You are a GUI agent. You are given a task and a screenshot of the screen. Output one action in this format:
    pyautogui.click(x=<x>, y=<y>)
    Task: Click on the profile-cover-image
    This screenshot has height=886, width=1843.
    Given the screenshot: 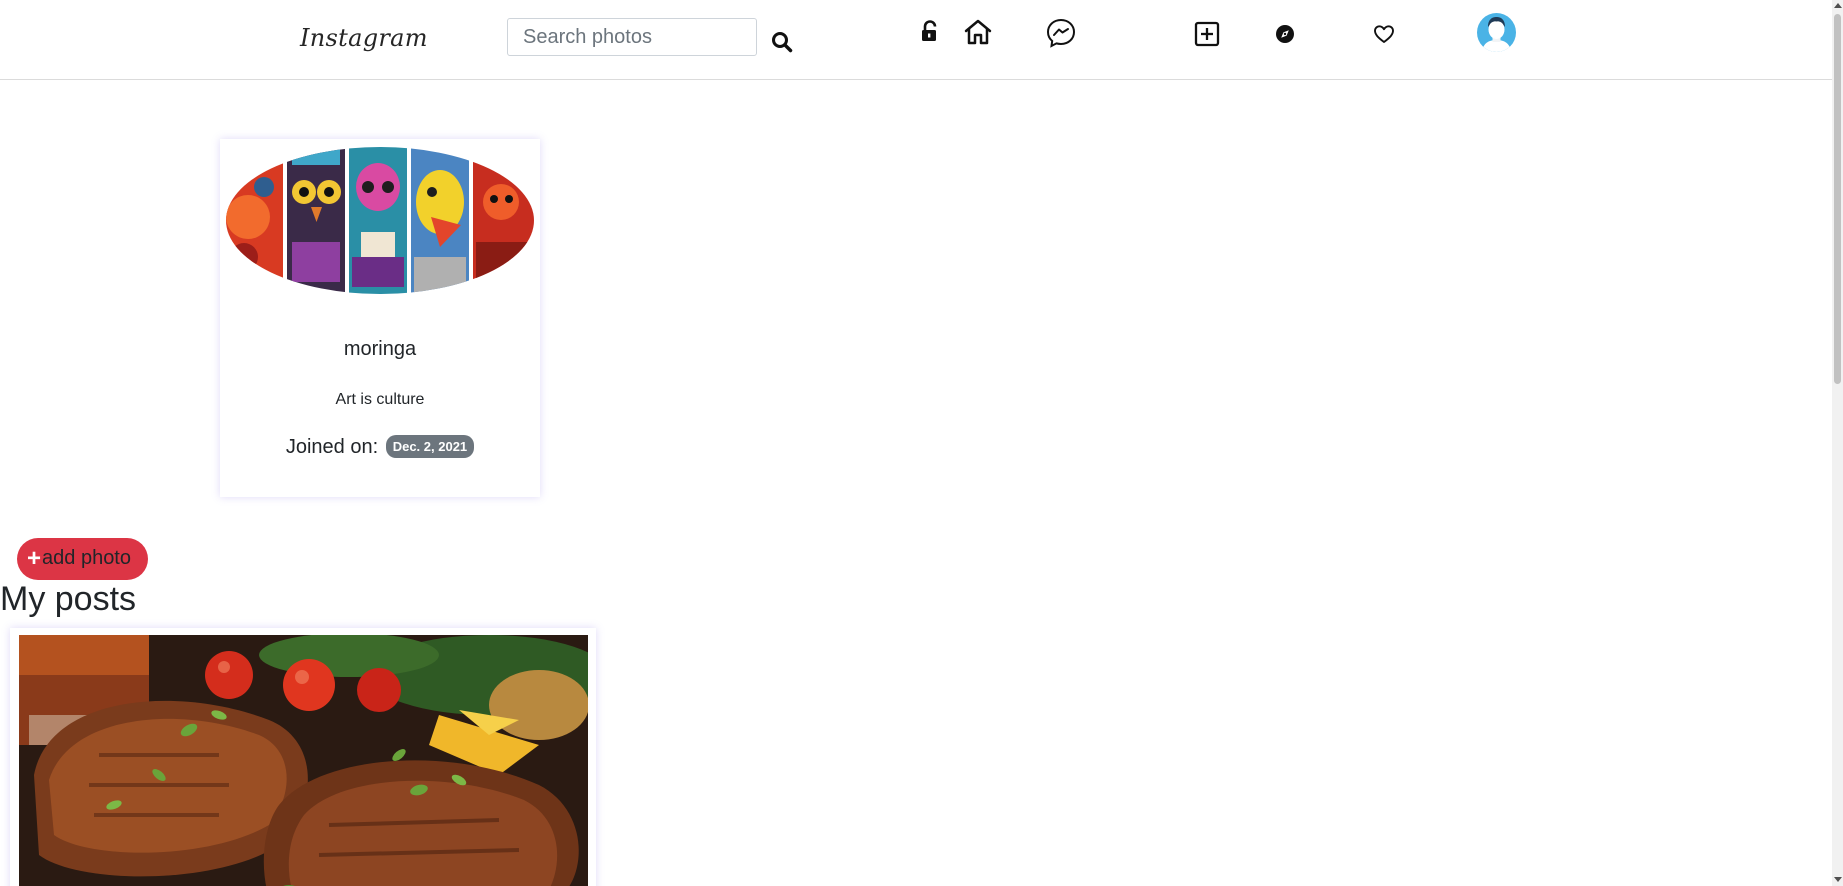 What is the action you would take?
    pyautogui.click(x=380, y=220)
    